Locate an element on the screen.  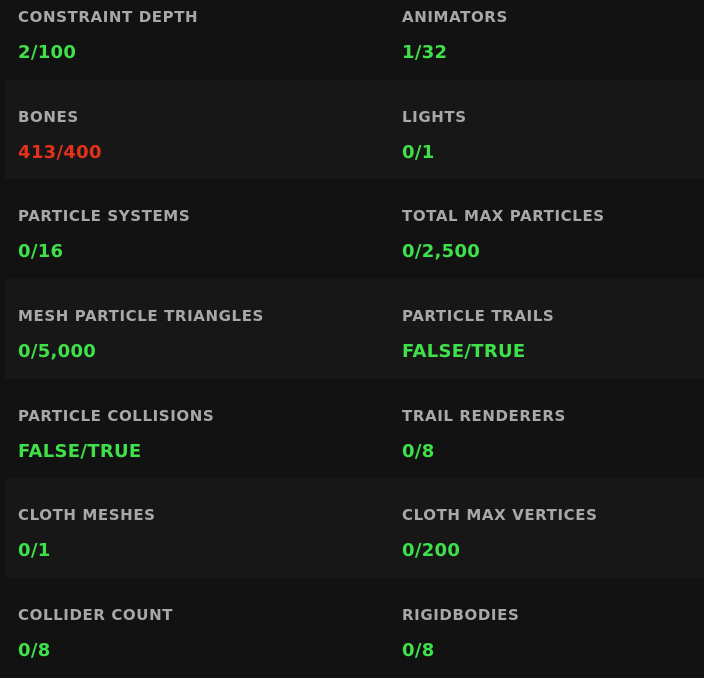
stat-value: 413/400 is located at coordinates (60, 152).